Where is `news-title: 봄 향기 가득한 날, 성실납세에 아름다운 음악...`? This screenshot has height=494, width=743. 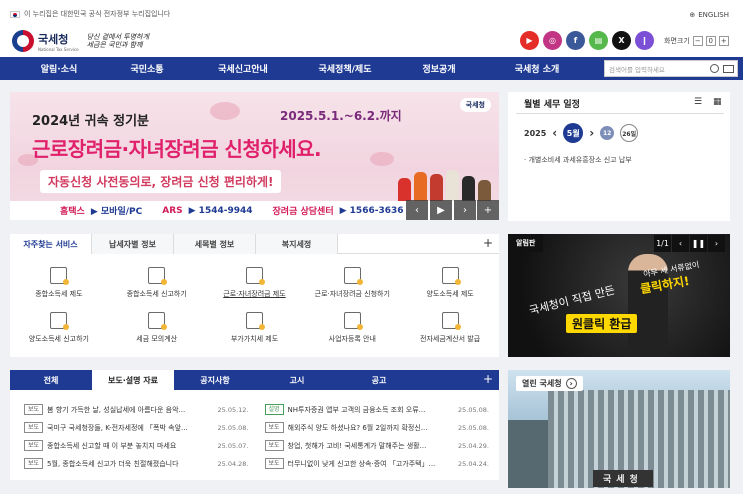
news-title: 봄 향기 가득한 날, 성실납세에 아름다운 음악... is located at coordinates (130, 410).